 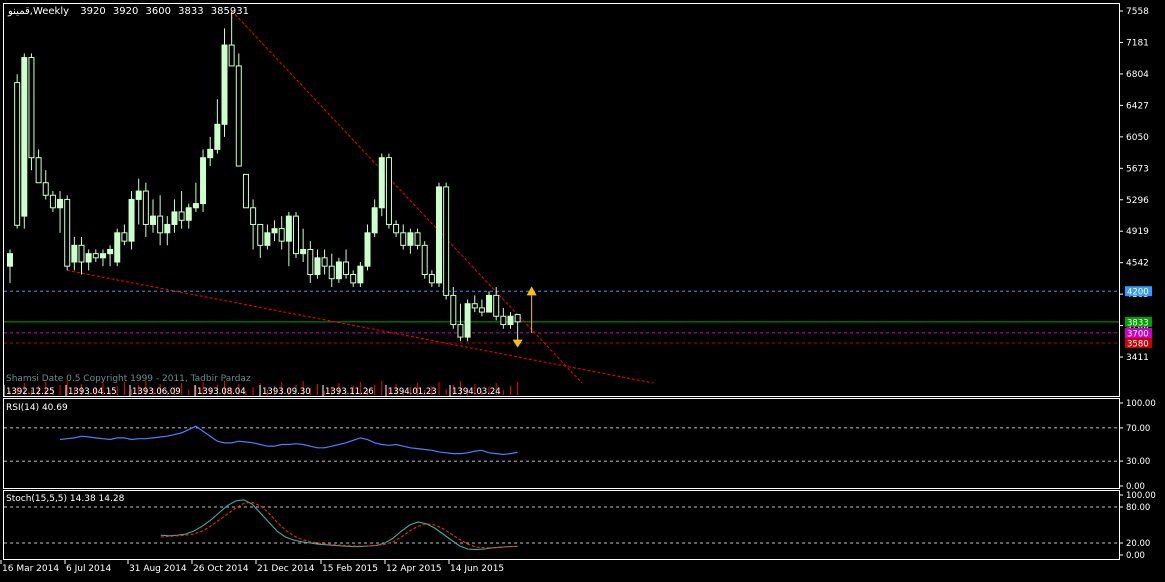 I want to click on x-axis-date-label: 31 Aug 2014, so click(x=158, y=569).